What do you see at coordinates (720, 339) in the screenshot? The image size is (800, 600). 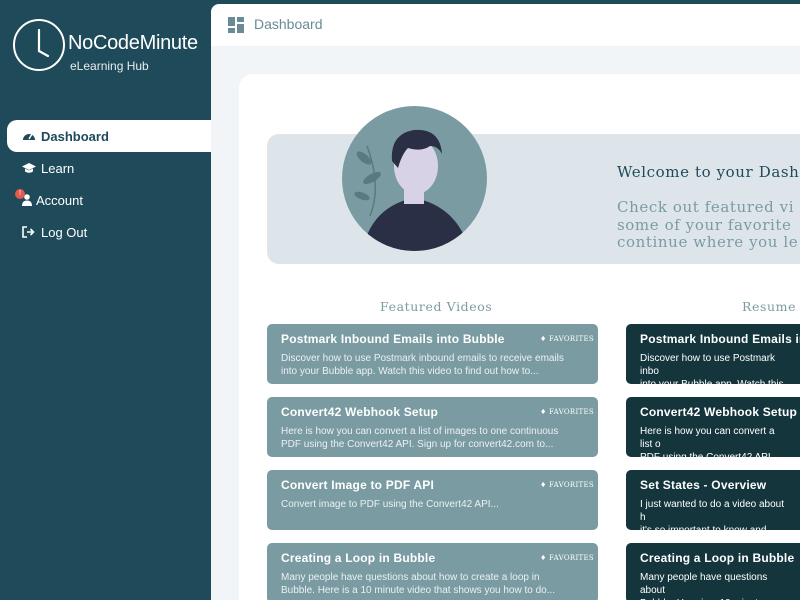 I see `video-title: Postmark Inbound Emails int` at bounding box center [720, 339].